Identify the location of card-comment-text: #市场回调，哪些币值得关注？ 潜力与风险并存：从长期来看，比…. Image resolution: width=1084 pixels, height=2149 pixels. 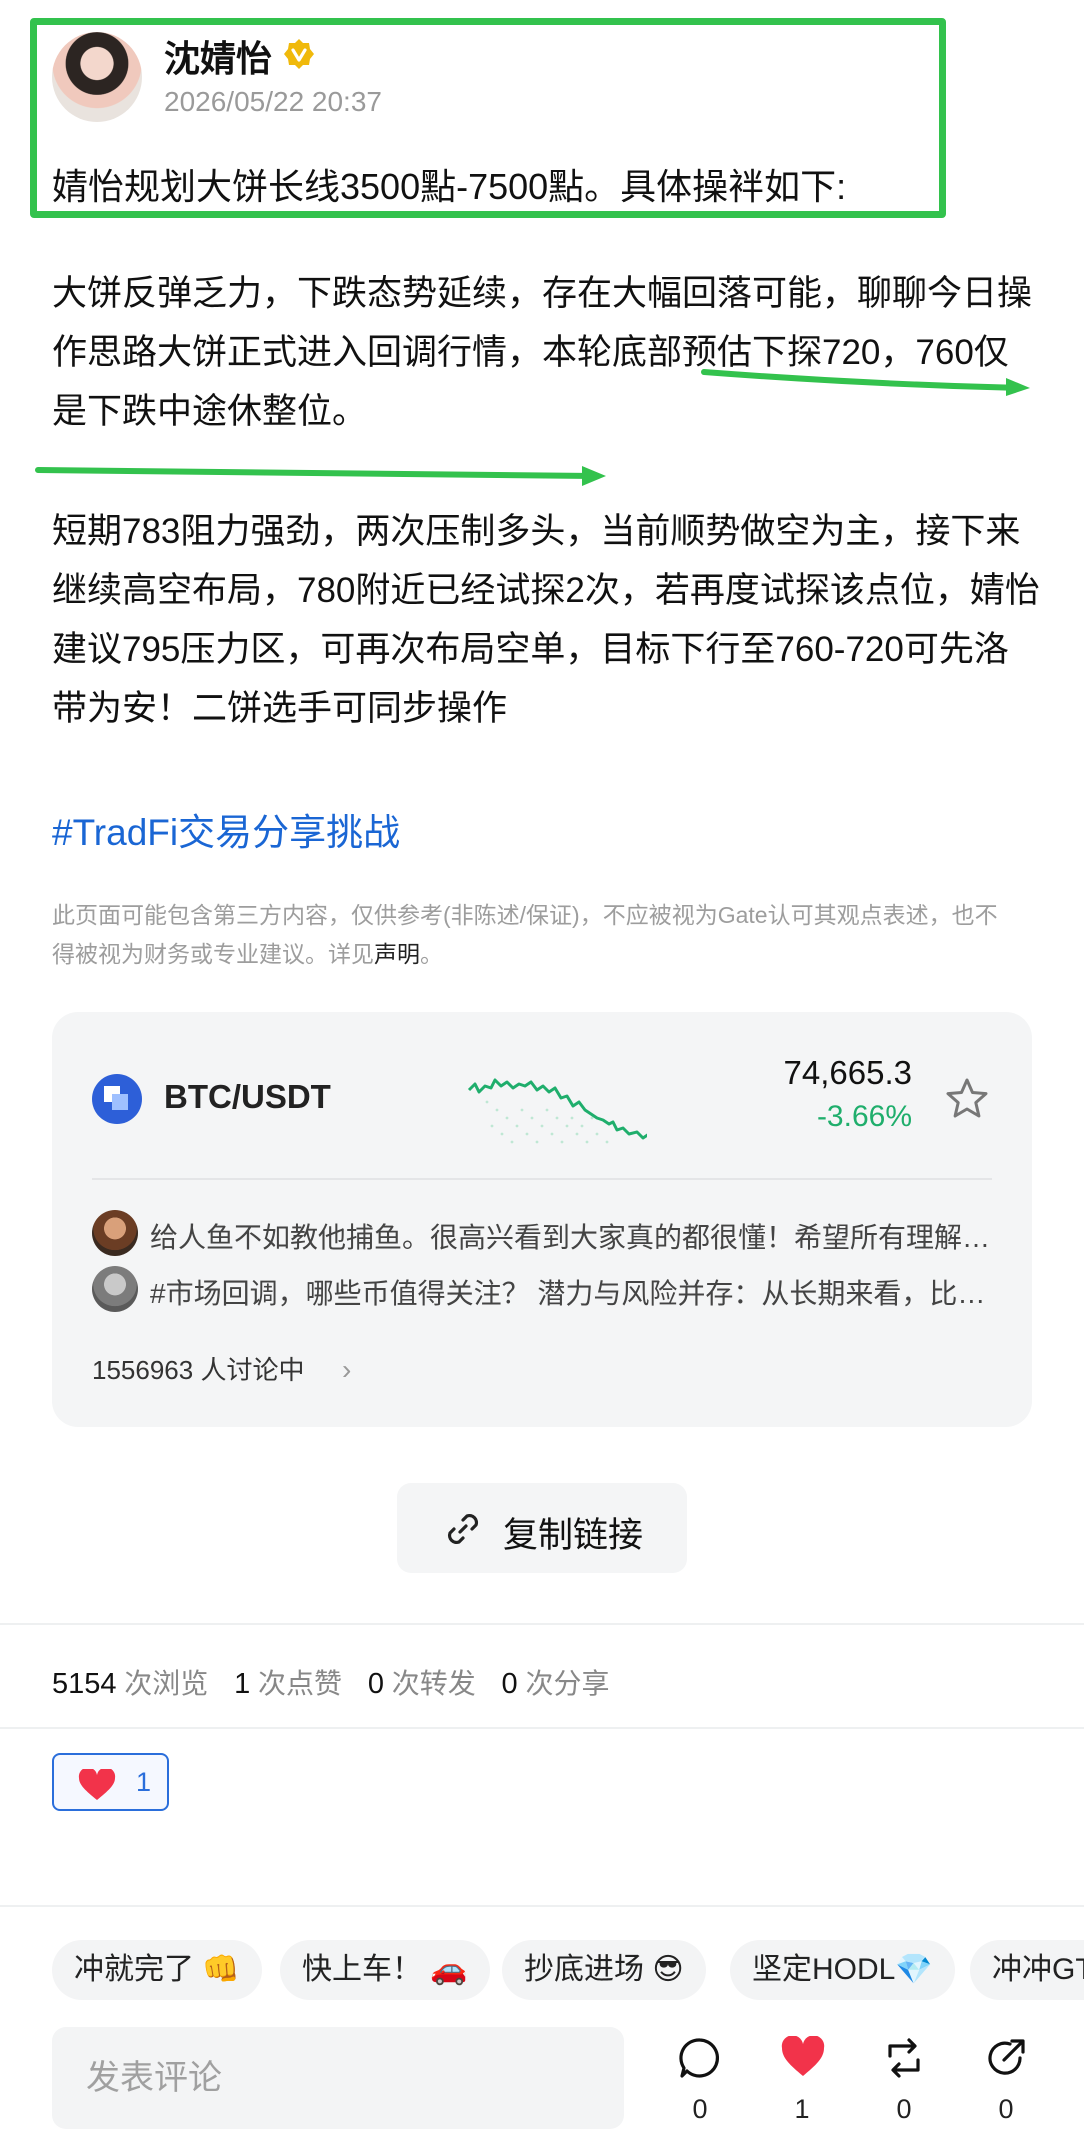
(568, 1293).